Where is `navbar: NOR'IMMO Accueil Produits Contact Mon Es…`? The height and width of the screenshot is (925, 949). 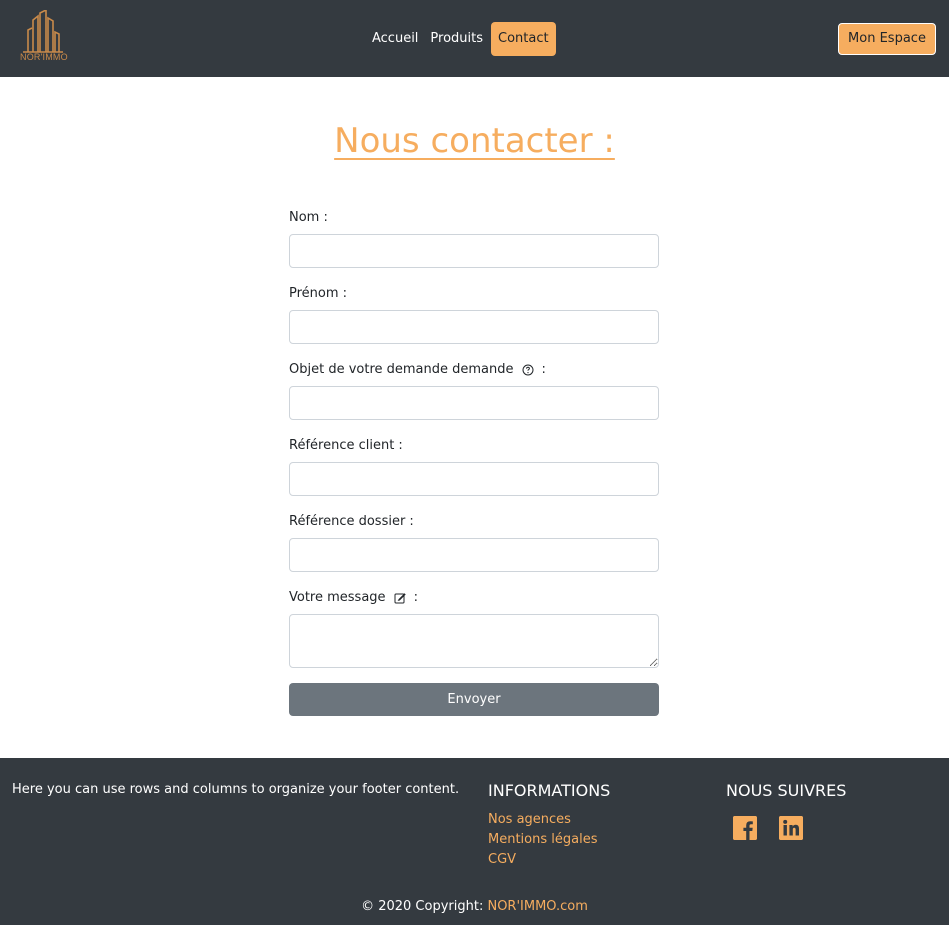 navbar: NOR'IMMO Accueil Produits Contact Mon Es… is located at coordinates (474, 38).